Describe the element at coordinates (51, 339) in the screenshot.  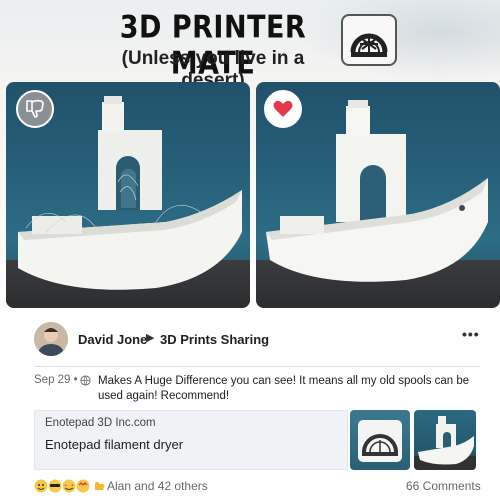
I see `avatar` at that location.